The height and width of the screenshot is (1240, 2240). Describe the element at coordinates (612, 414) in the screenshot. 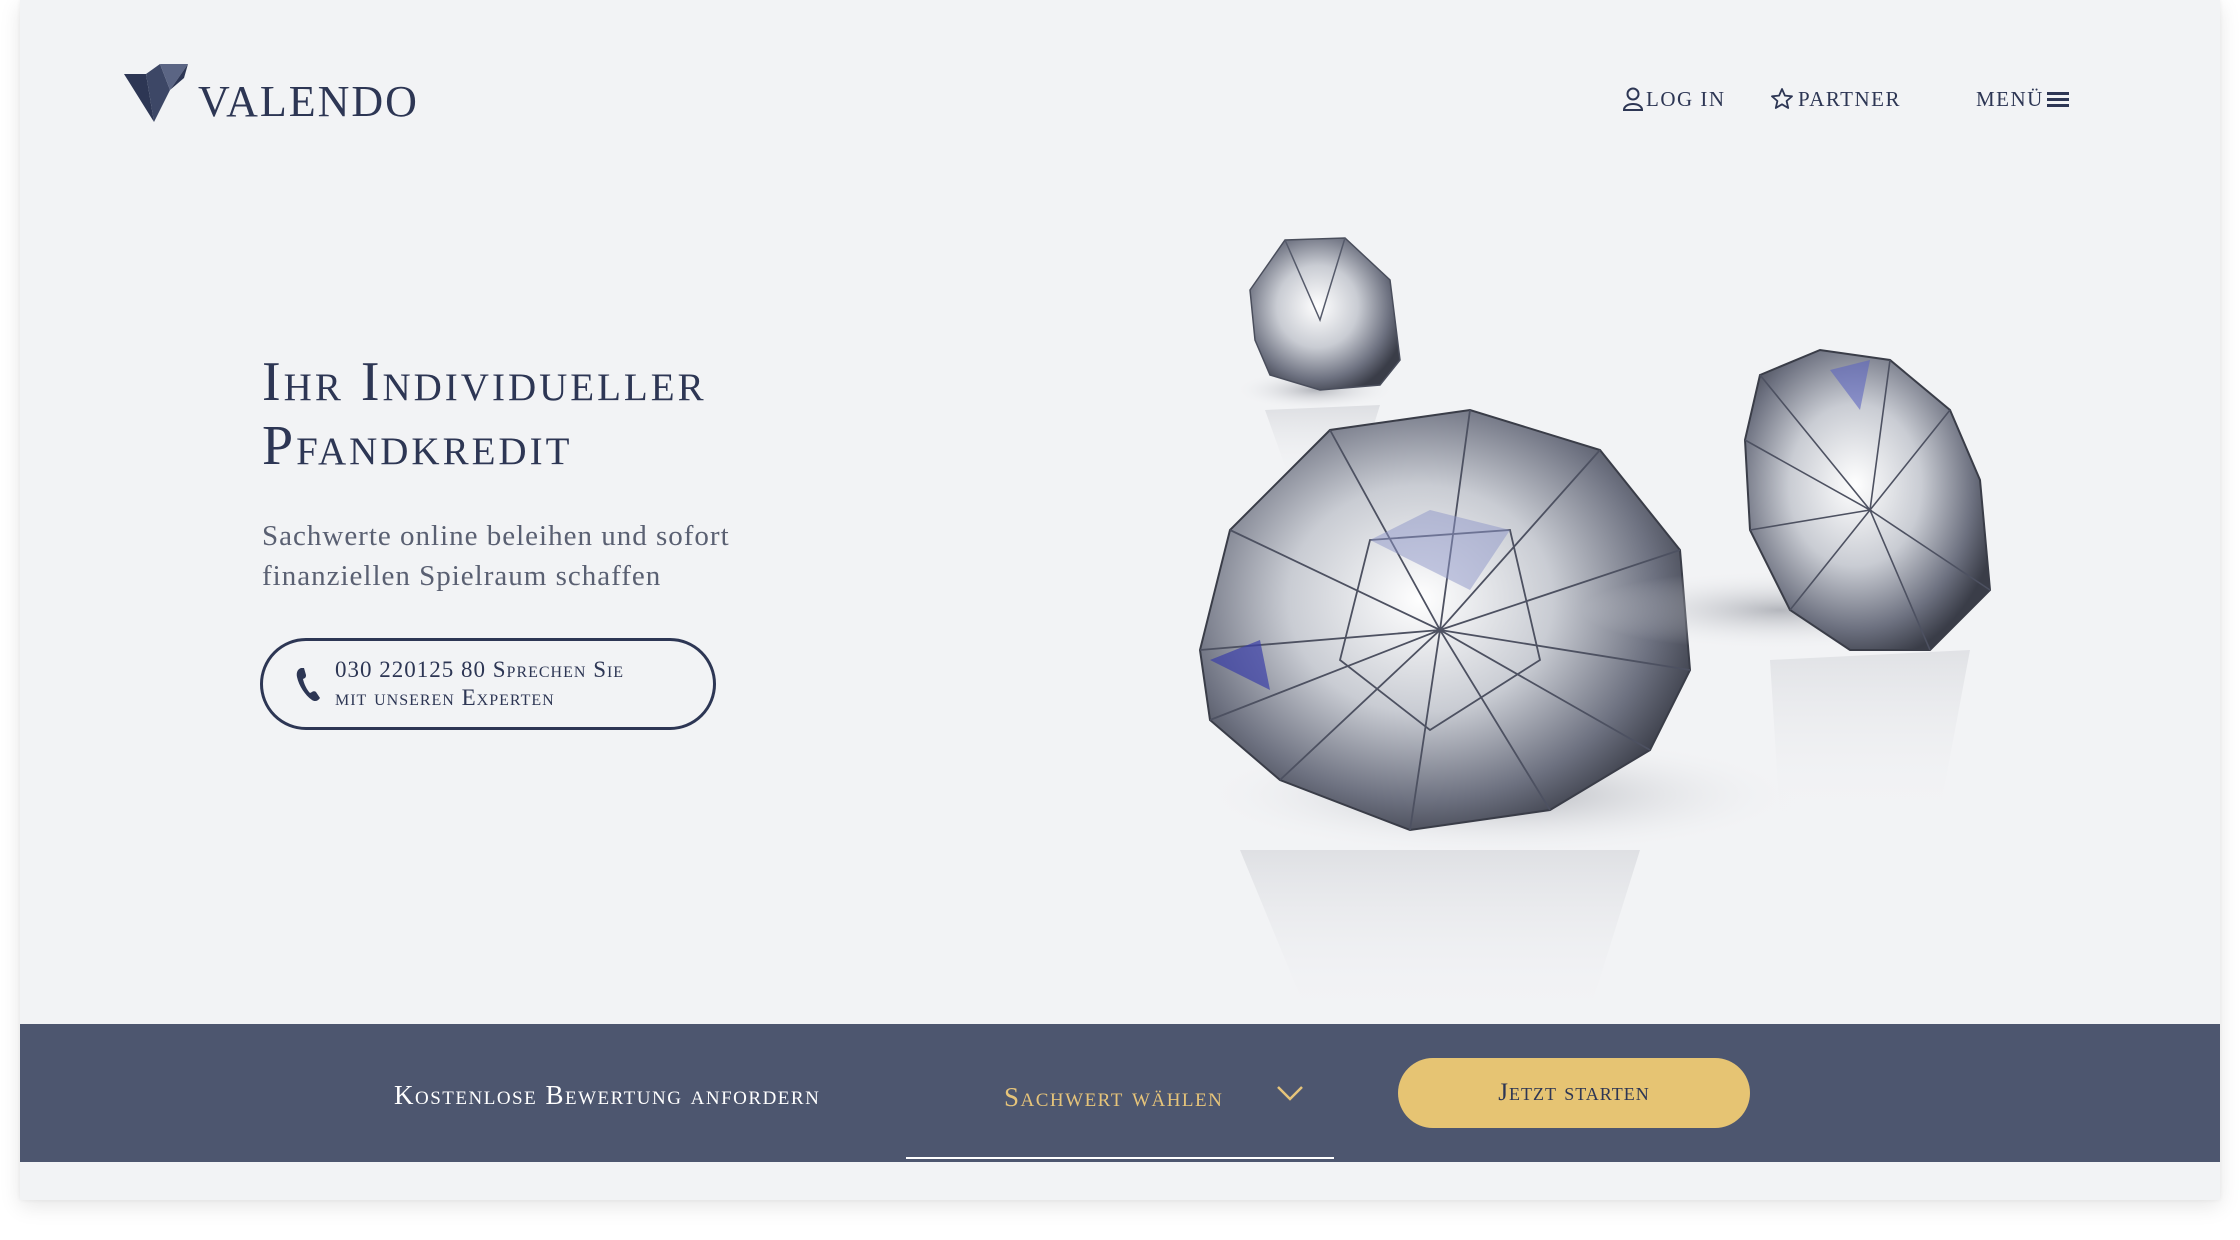

I see `hero-title: Ihr Individueller Pfandkredit` at that location.